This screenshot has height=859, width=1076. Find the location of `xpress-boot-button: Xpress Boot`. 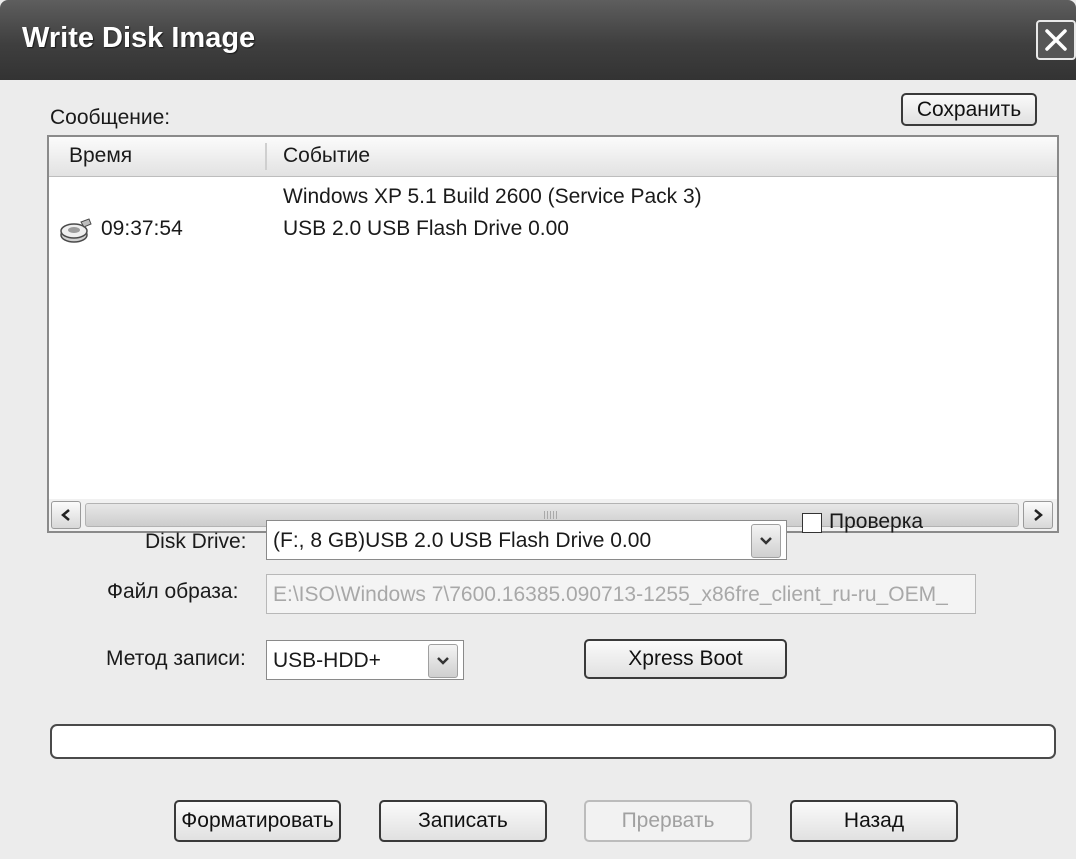

xpress-boot-button: Xpress Boot is located at coordinates (685, 659).